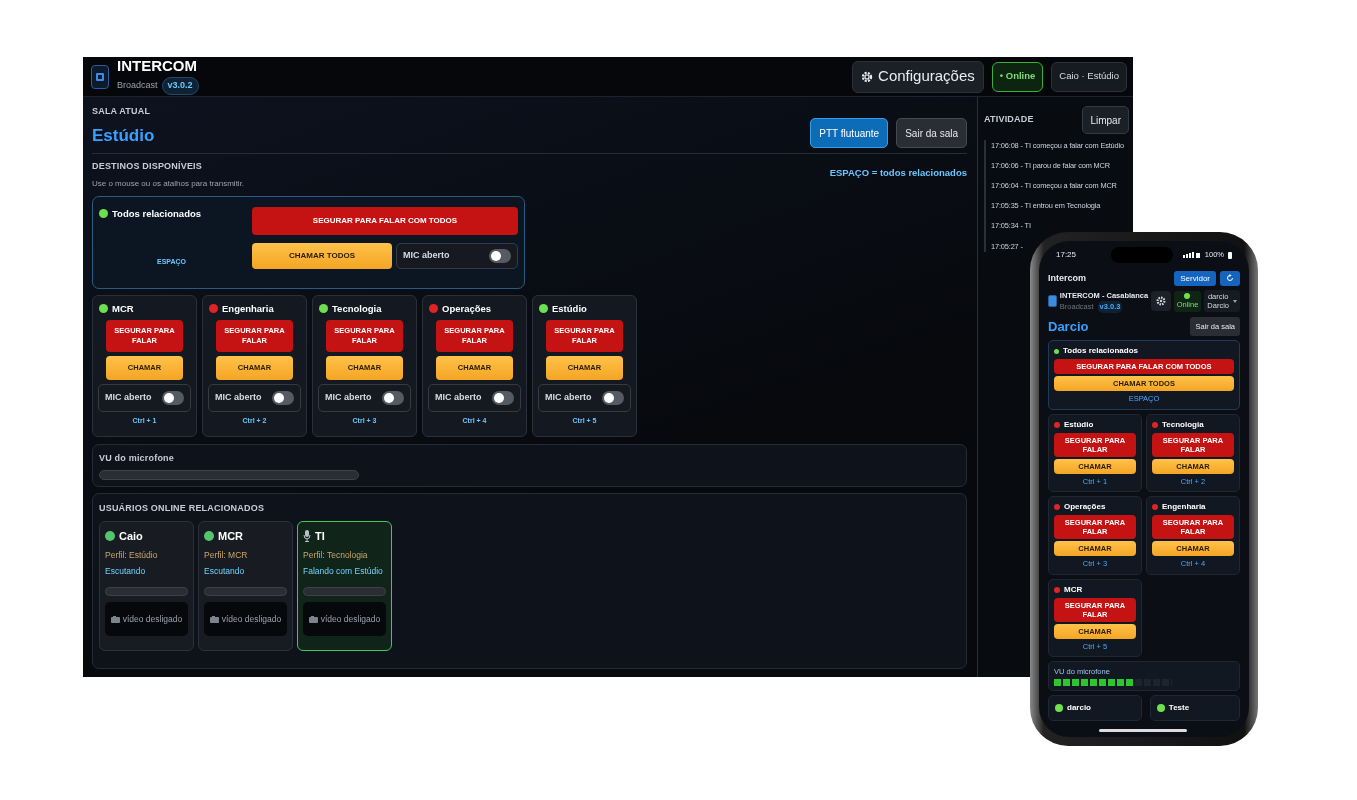 This screenshot has width=1357, height=800. I want to click on settings-button, so click(1161, 301).